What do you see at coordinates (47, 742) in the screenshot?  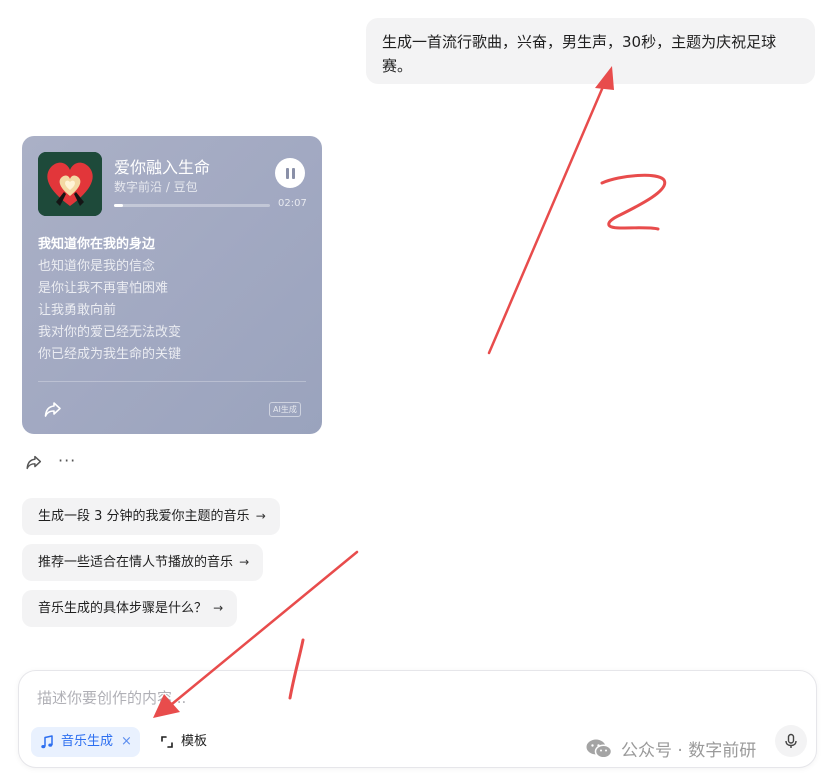 I see `music-note-icon` at bounding box center [47, 742].